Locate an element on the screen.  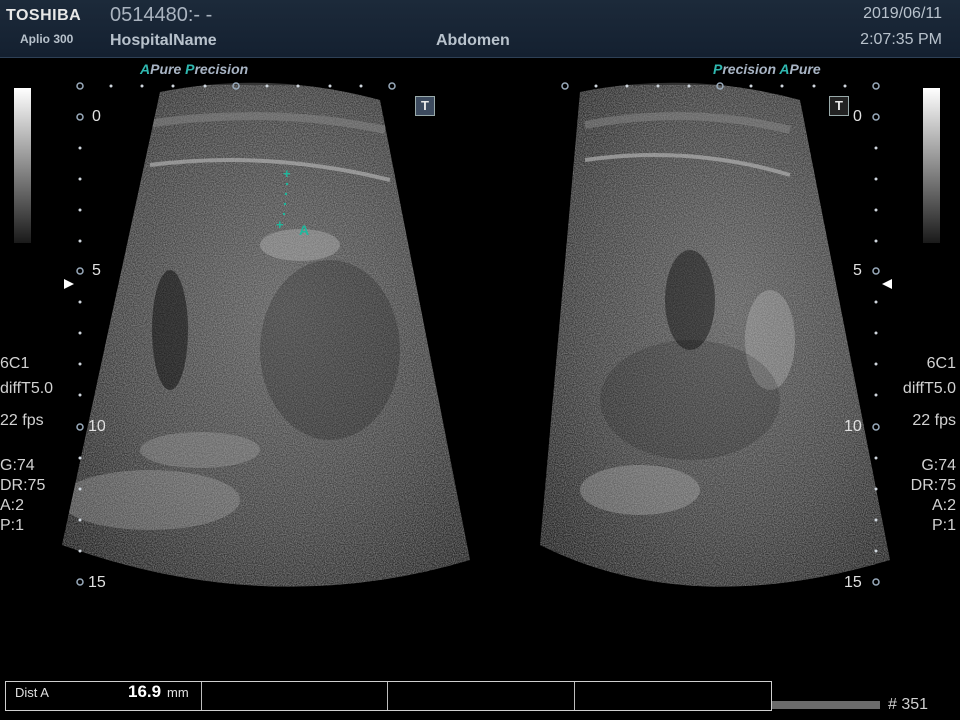
cine-scrollbar is located at coordinates (826, 705).